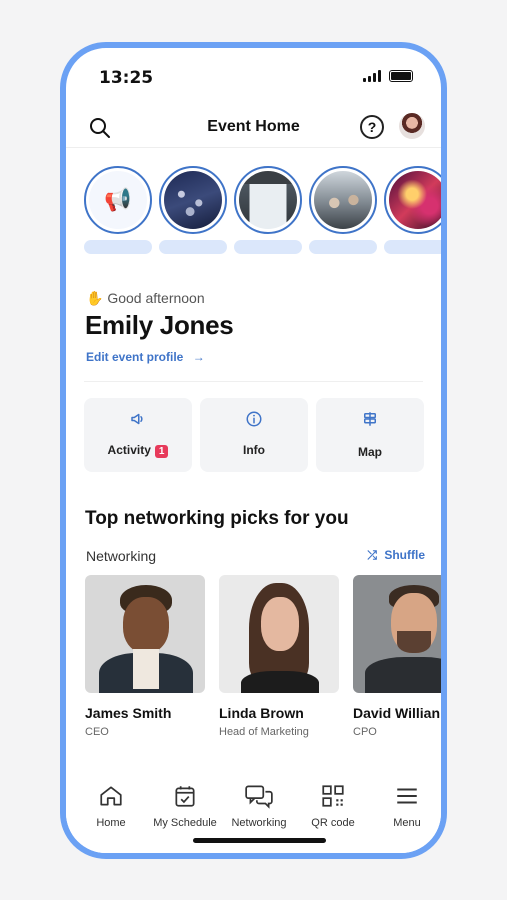  What do you see at coordinates (370, 435) in the screenshot?
I see `map-tile: Map` at bounding box center [370, 435].